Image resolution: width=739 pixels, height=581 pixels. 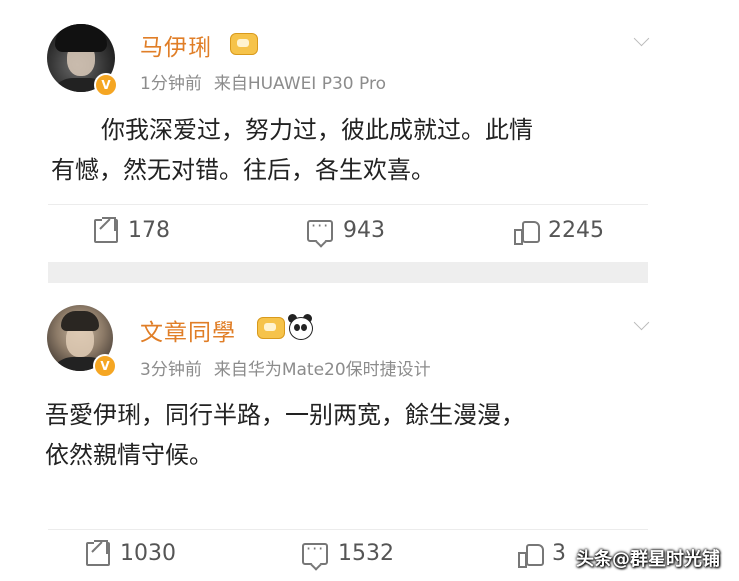 I want to click on repost-count: 1030, so click(x=148, y=553).